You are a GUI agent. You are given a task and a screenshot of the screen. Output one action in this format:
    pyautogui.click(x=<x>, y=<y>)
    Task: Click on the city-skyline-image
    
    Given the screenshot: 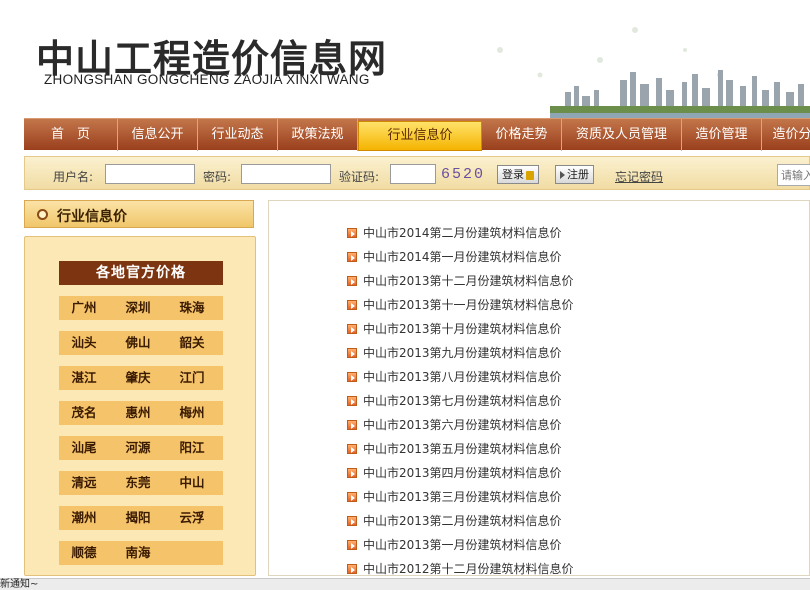 What is the action you would take?
    pyautogui.click(x=653, y=72)
    